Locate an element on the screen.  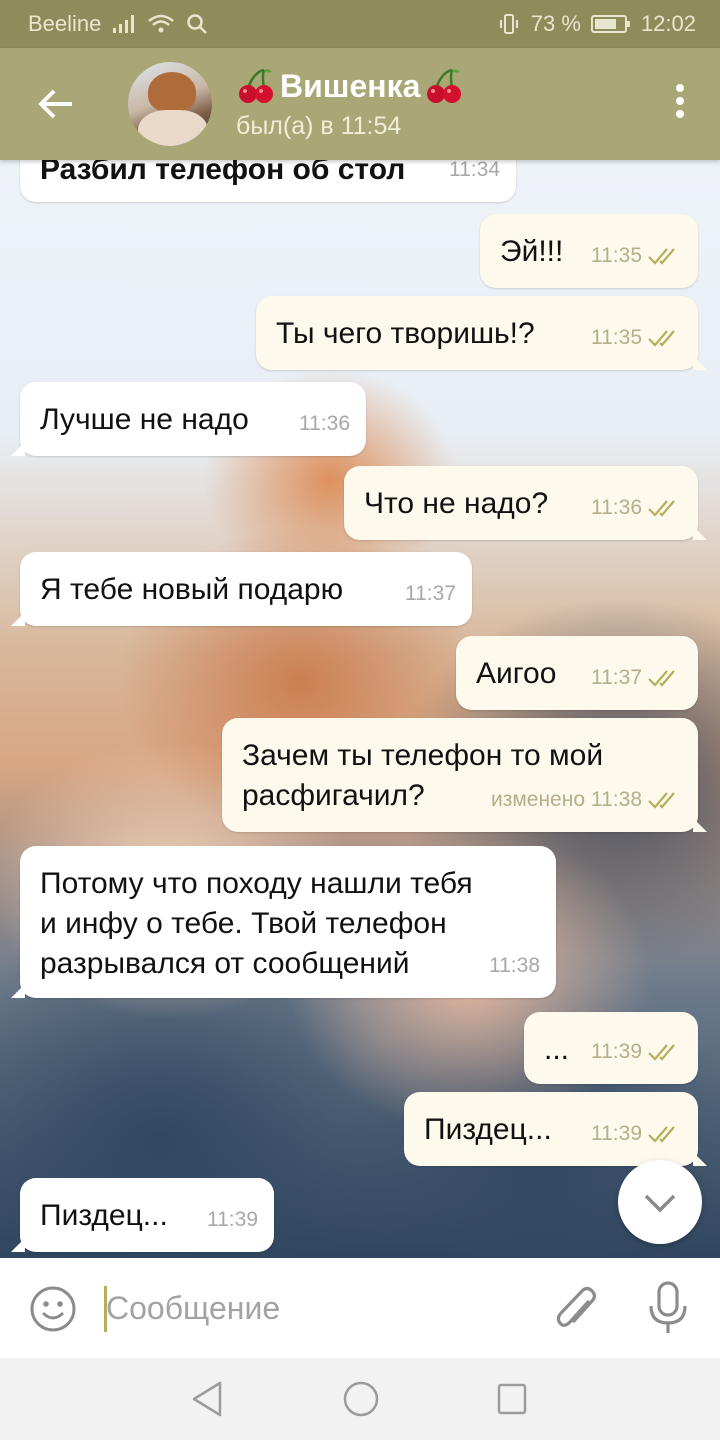
message-outgoing: ... 11:39 is located at coordinates (611, 1048).